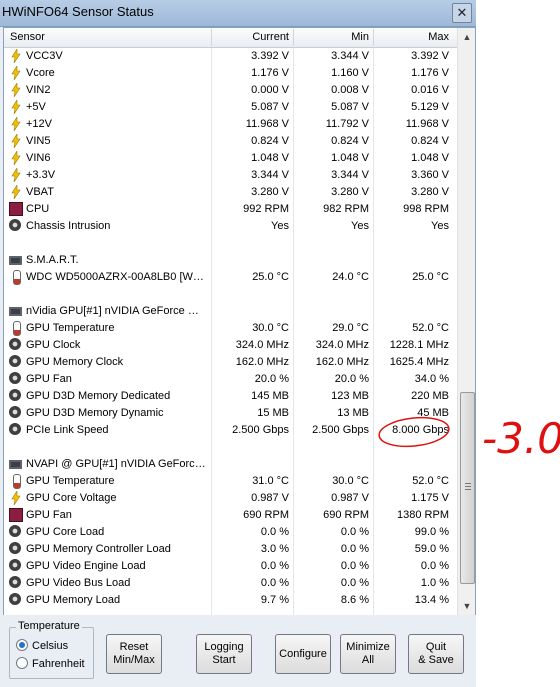 The image size is (560, 687). What do you see at coordinates (211, 37) in the screenshot?
I see `header-separator` at bounding box center [211, 37].